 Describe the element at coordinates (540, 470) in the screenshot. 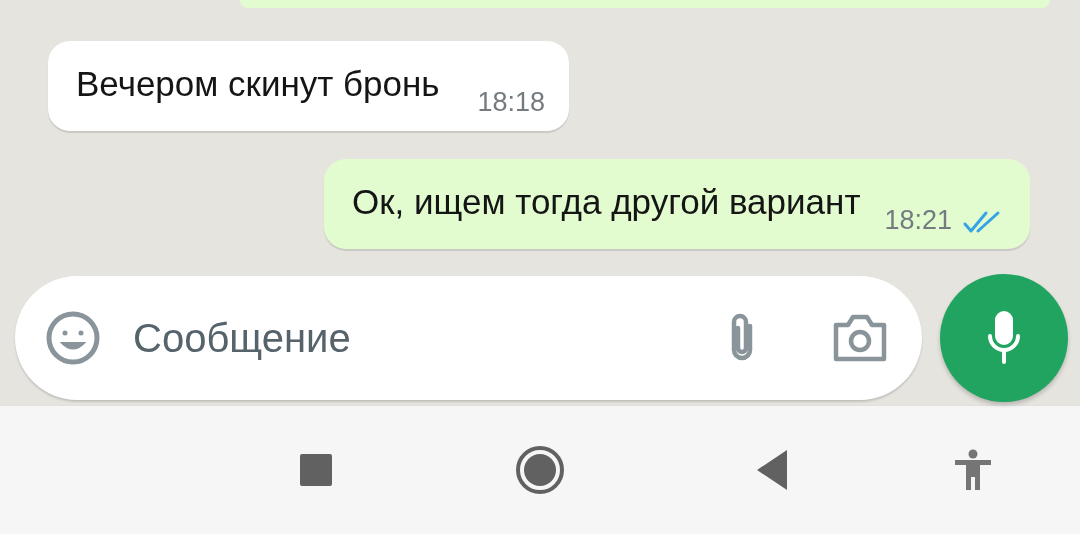

I see `home-circle-icon` at that location.